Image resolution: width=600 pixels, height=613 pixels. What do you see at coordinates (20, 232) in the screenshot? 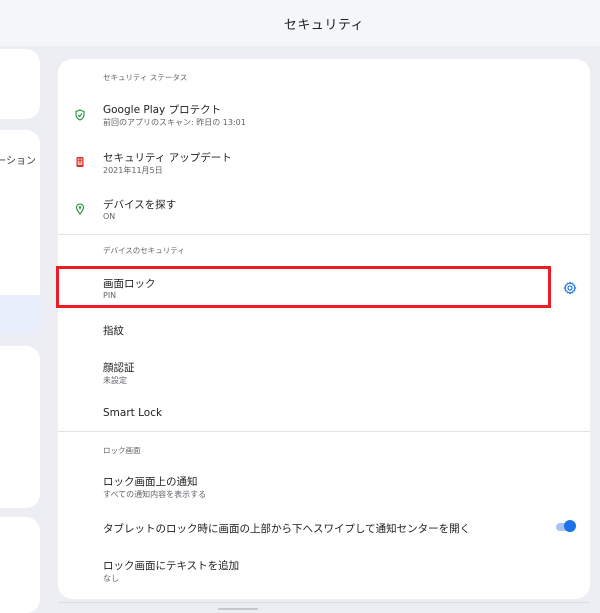
I see `left-pane-card: ーション` at bounding box center [20, 232].